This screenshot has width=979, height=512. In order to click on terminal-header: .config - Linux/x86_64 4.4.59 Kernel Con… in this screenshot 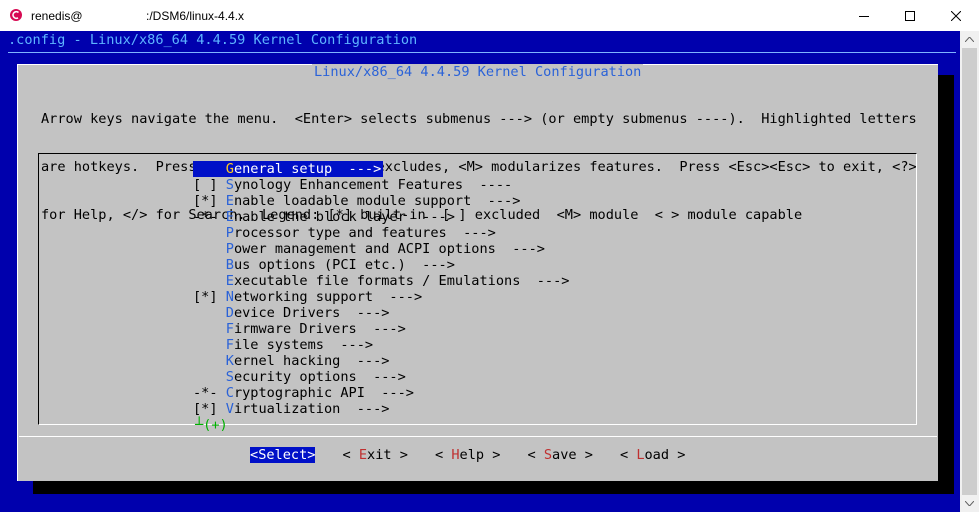, I will do `click(213, 40)`.